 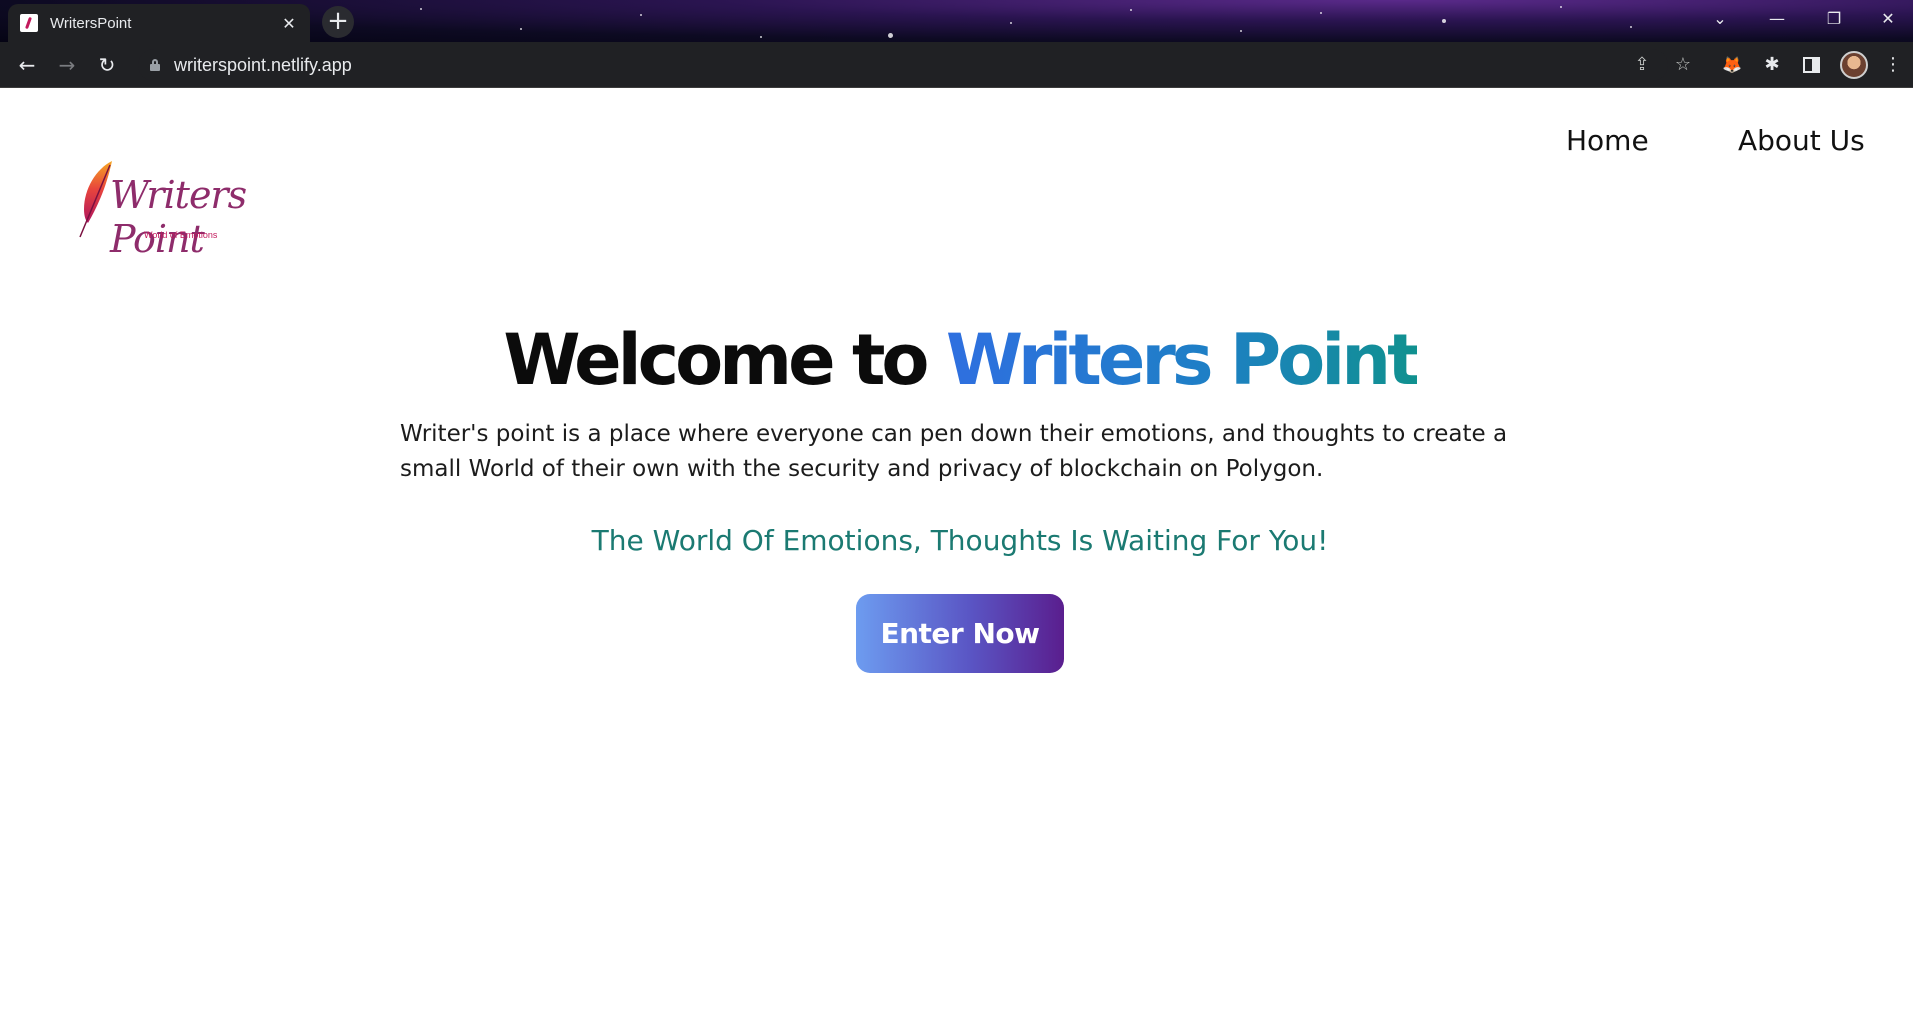 I want to click on favicon-icon, so click(x=29, y=23).